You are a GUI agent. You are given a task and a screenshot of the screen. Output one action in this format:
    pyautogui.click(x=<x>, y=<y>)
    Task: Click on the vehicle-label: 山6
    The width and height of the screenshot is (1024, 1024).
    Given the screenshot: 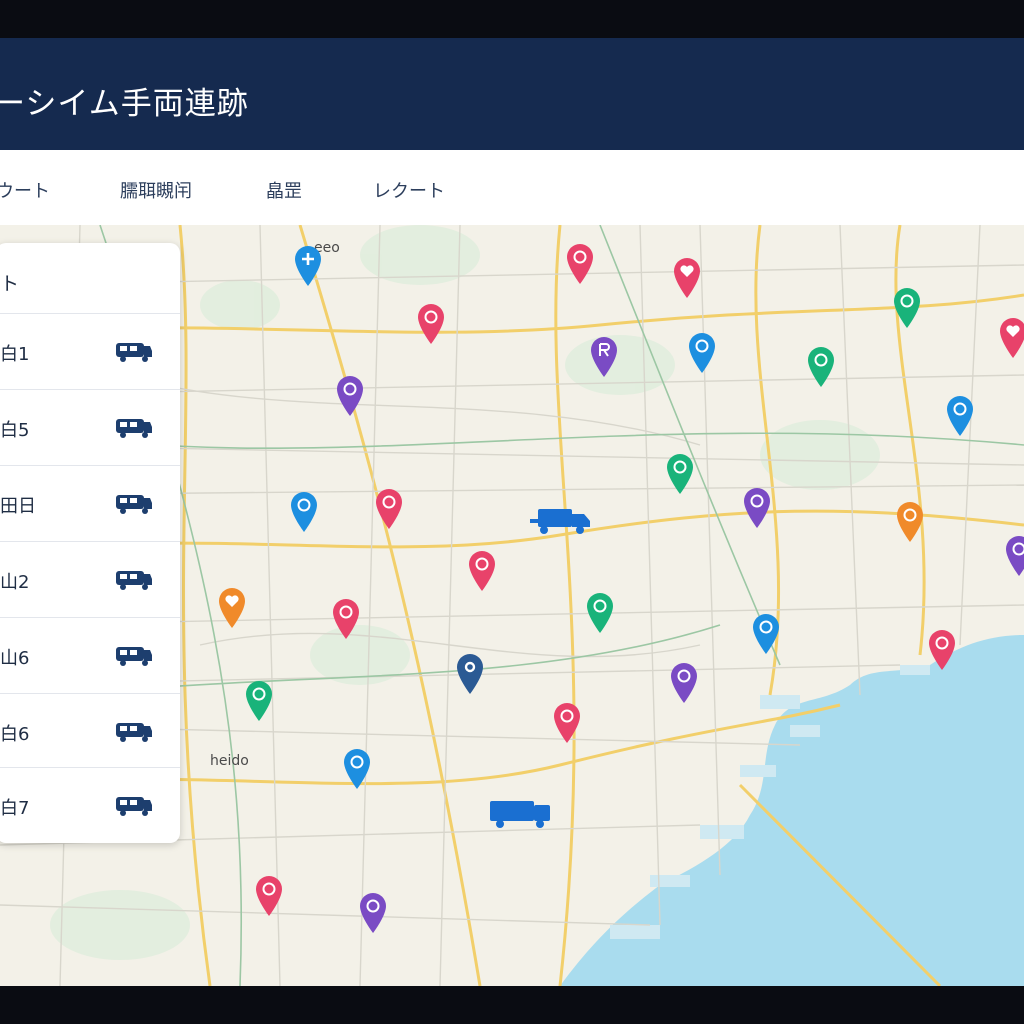 What is the action you would take?
    pyautogui.click(x=15, y=658)
    